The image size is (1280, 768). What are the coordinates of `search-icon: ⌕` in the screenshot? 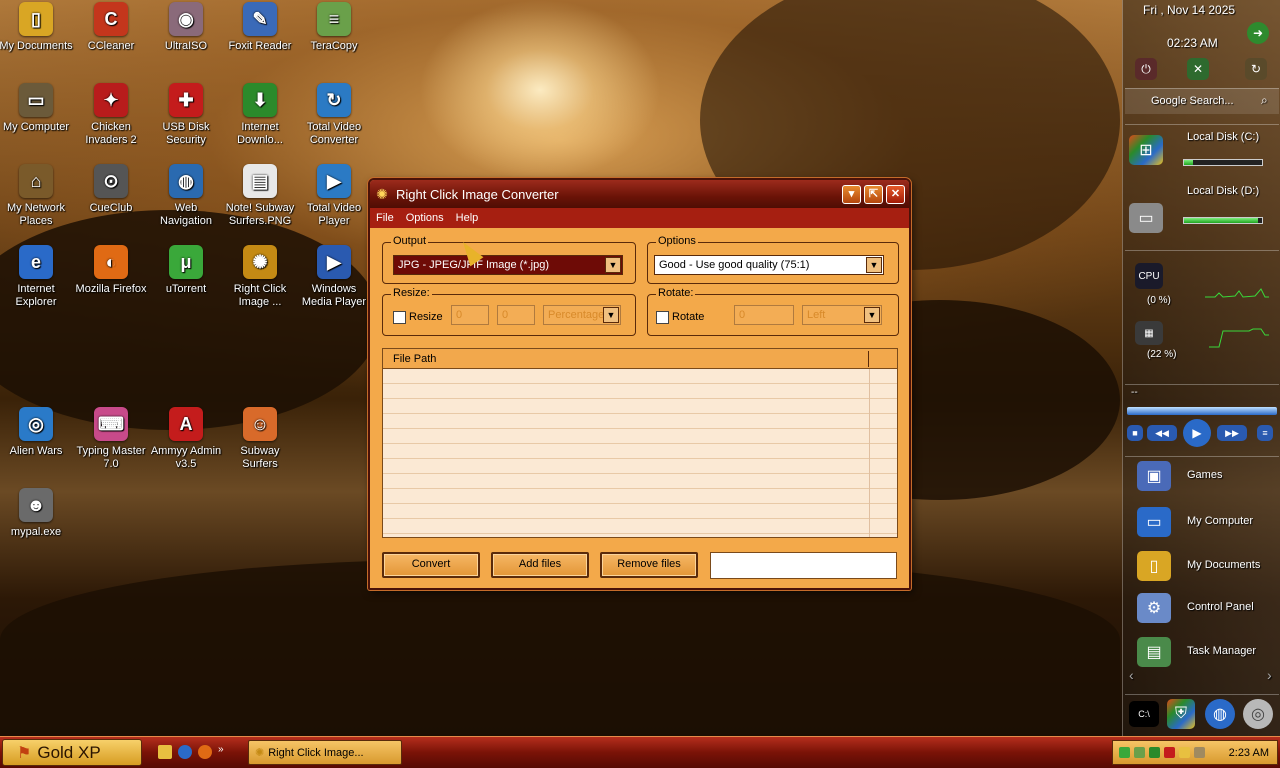 It's located at (1264, 100).